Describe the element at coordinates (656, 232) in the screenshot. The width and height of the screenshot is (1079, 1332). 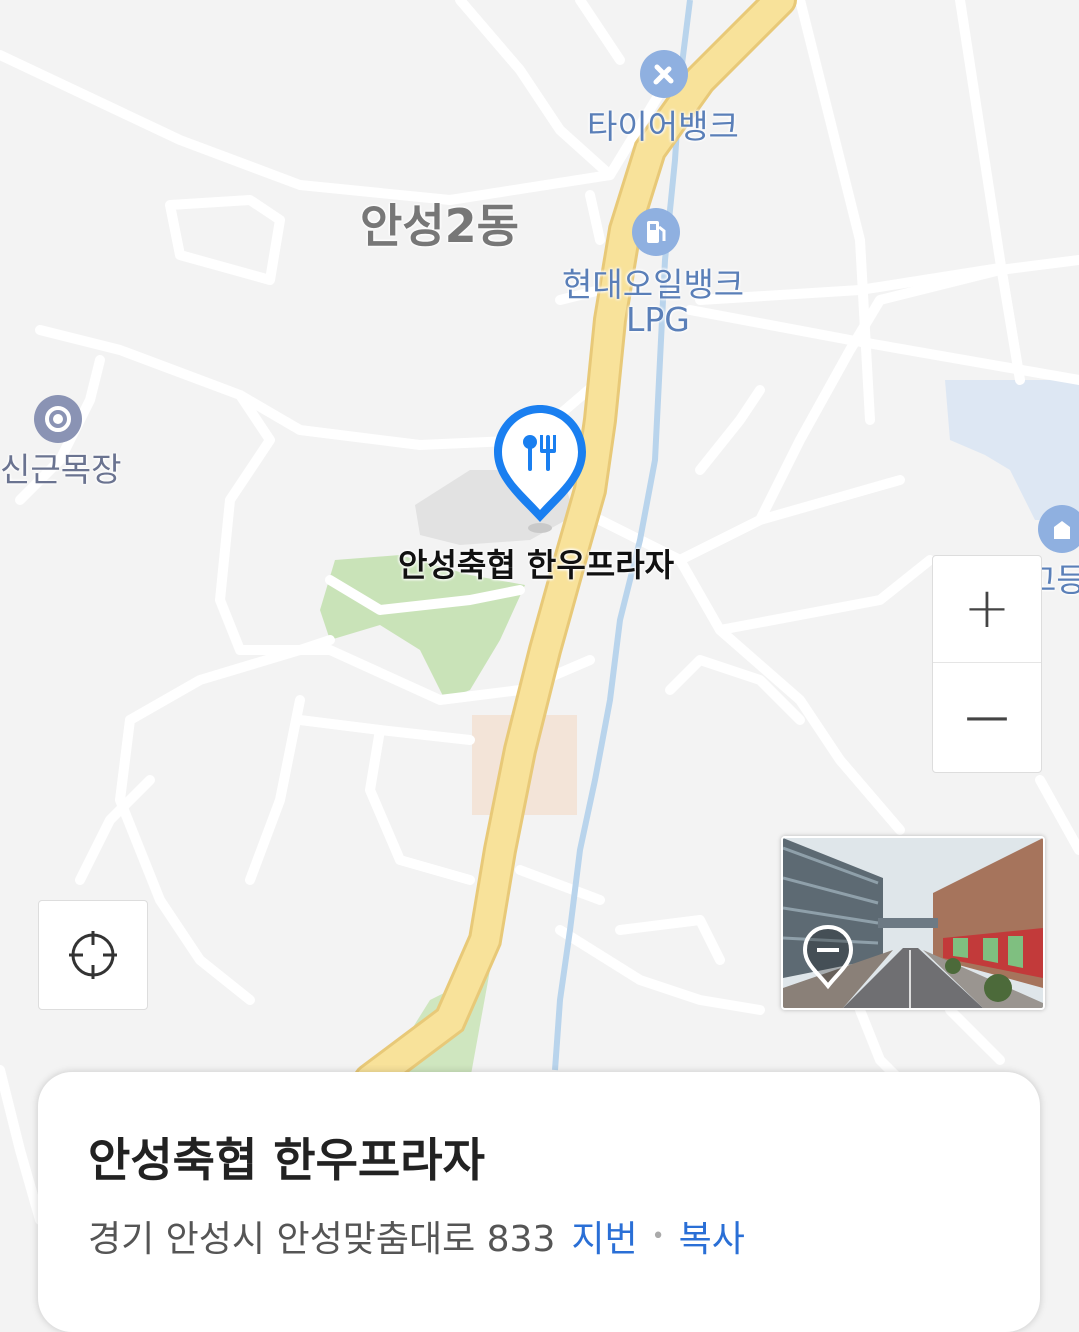
I see `gas-station-icon` at that location.